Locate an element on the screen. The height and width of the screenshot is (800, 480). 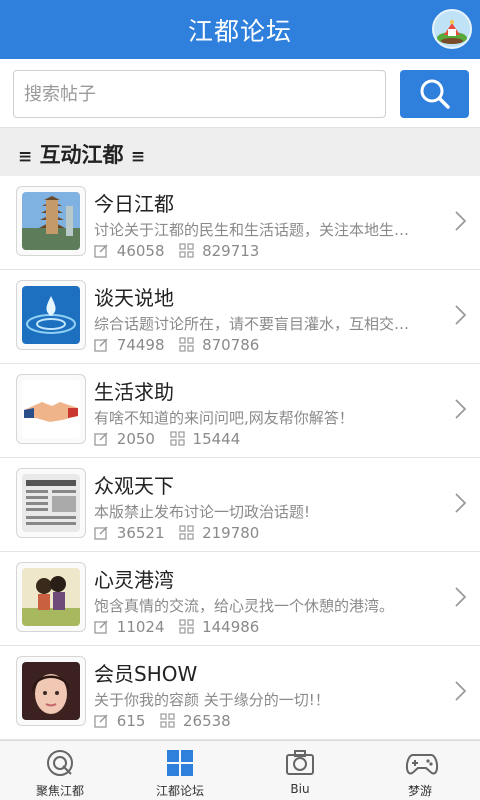
post-count: 74498 is located at coordinates (140, 345).